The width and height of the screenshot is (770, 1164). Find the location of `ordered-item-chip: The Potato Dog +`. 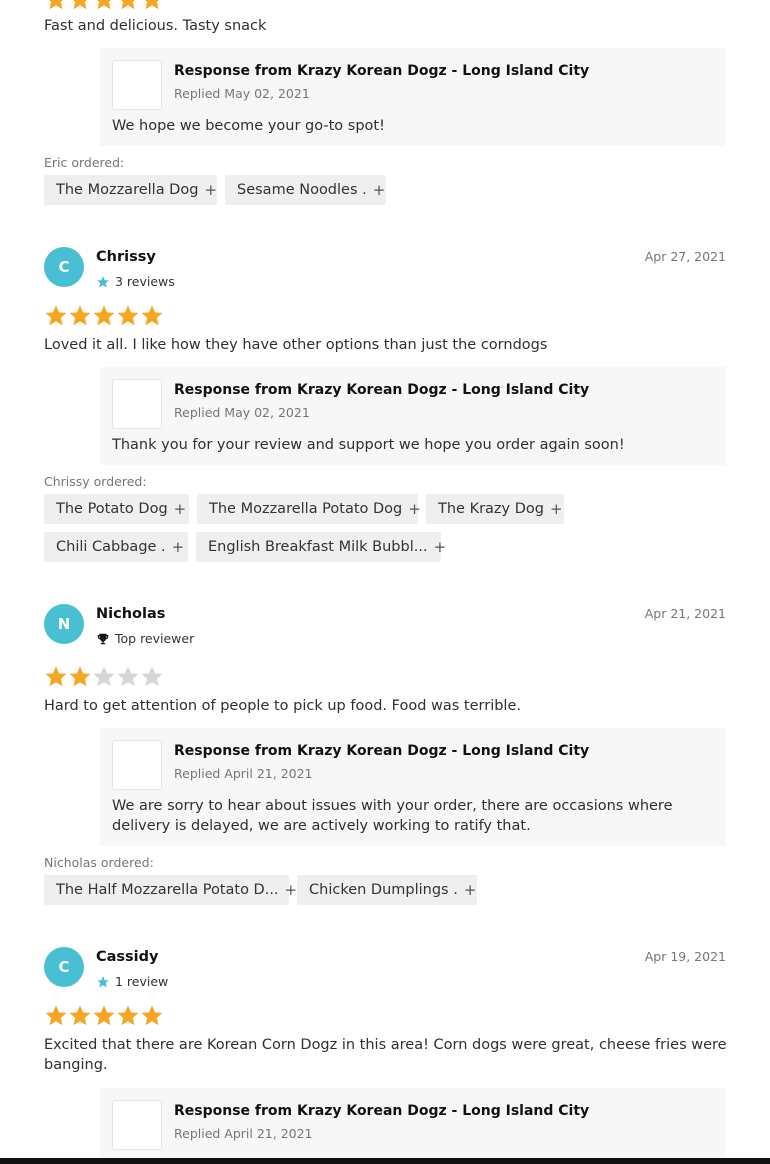

ordered-item-chip: The Potato Dog + is located at coordinates (116, 509).